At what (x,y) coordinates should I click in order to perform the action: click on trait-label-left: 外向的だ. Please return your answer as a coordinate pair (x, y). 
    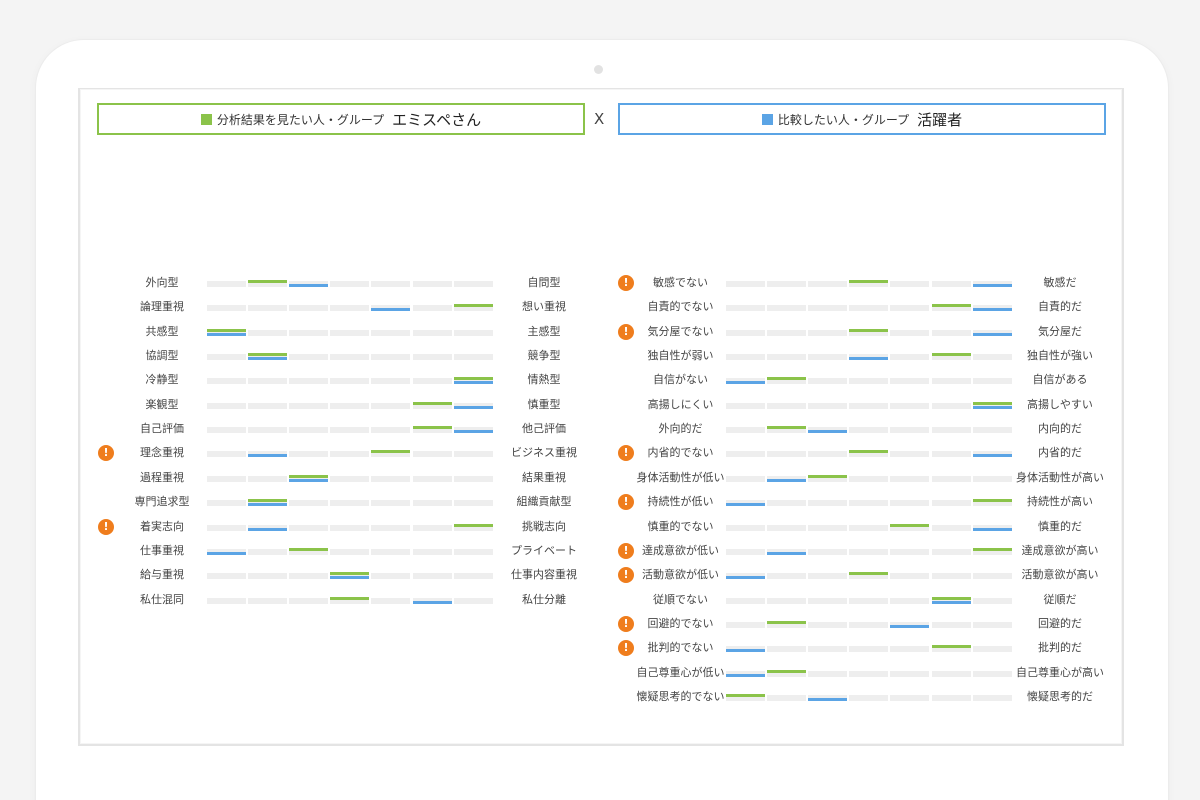
    Looking at the image, I should click on (680, 429).